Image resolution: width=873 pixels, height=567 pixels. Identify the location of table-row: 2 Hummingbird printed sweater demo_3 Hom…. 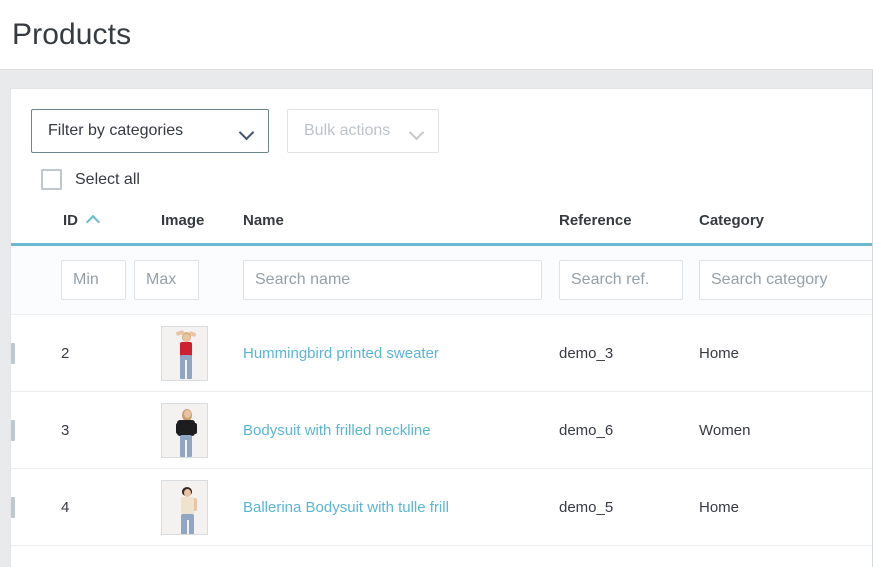
(441, 353).